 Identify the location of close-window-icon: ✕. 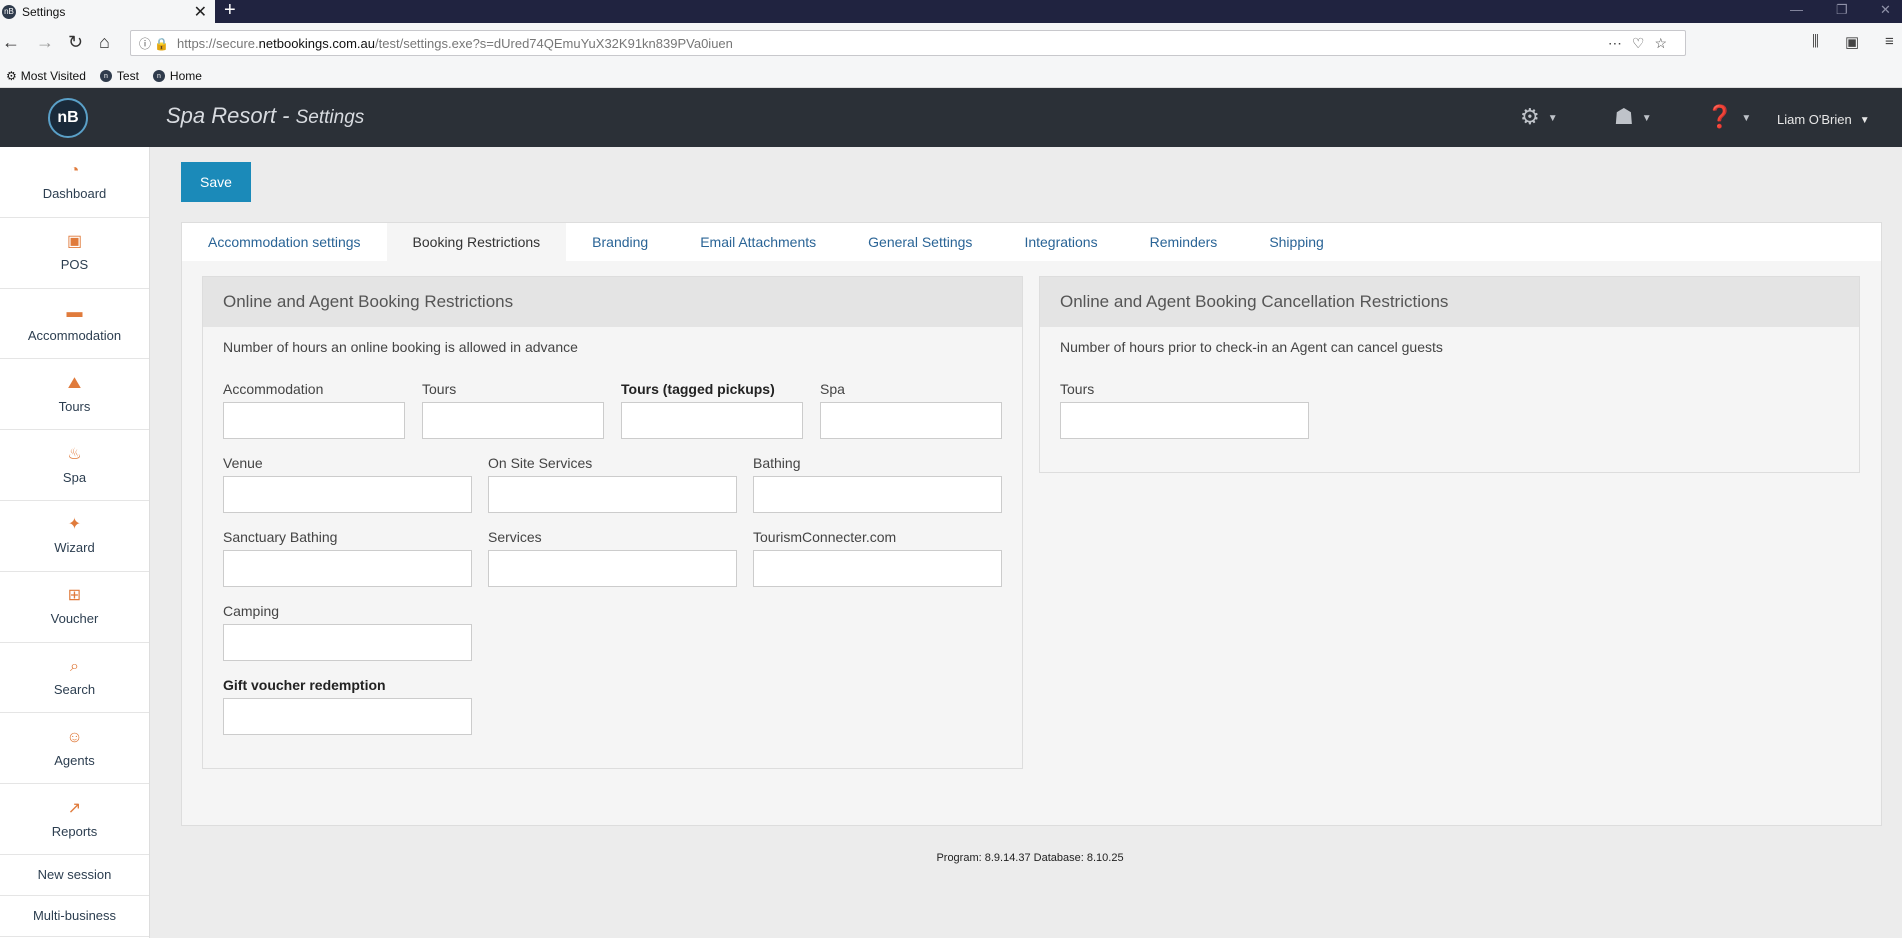
(1885, 10).